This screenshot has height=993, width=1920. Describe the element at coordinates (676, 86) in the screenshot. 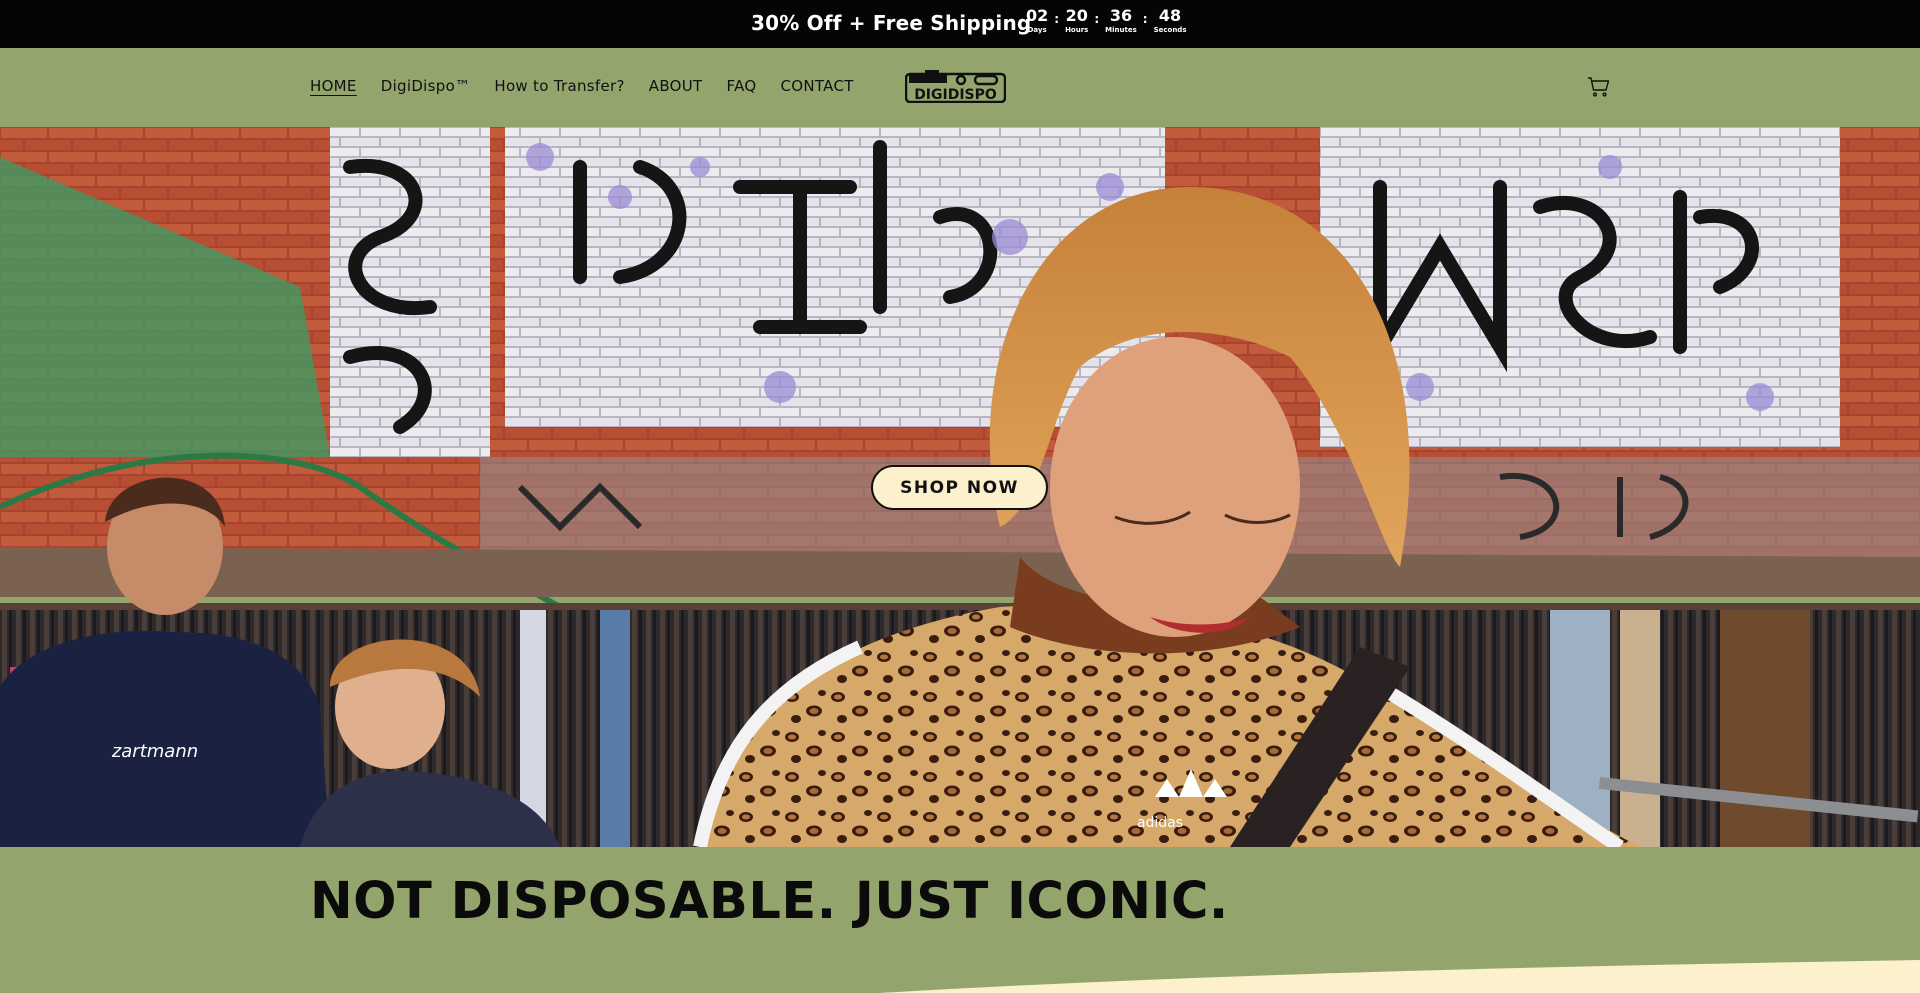

I see `nav-about: ABOUT` at that location.